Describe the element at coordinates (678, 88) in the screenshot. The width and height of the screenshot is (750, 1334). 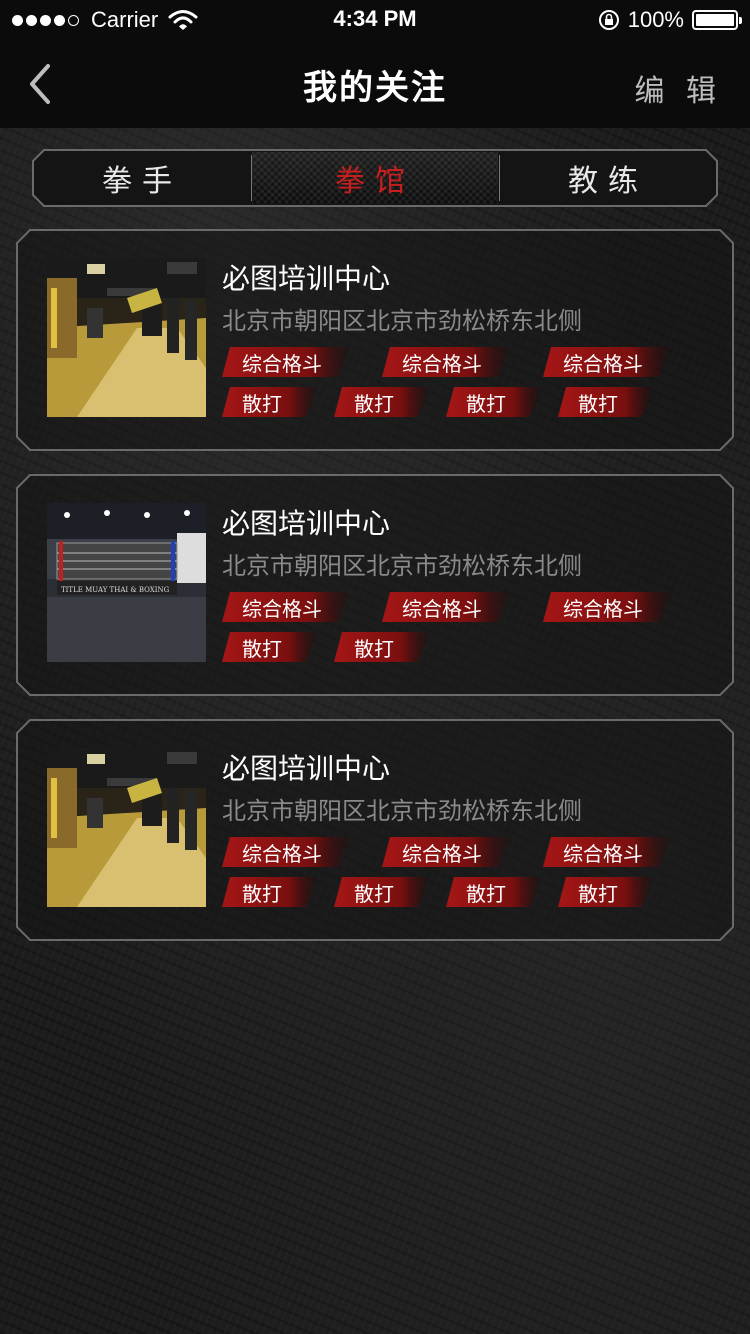
I see `edit-button: 编 辑` at that location.